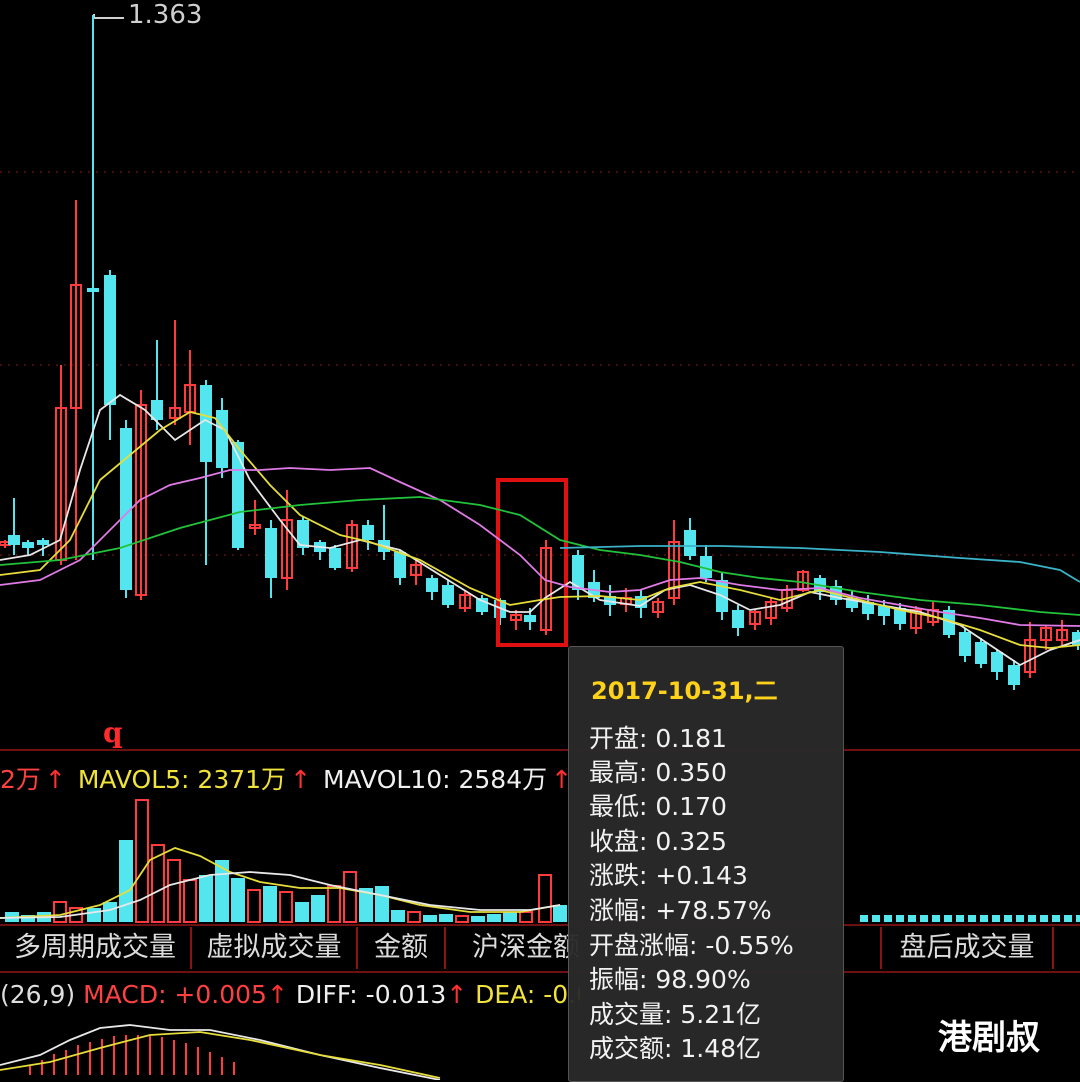  Describe the element at coordinates (96, 948) in the screenshot. I see `tab-multi-period-volume: 多周期成交量` at that location.